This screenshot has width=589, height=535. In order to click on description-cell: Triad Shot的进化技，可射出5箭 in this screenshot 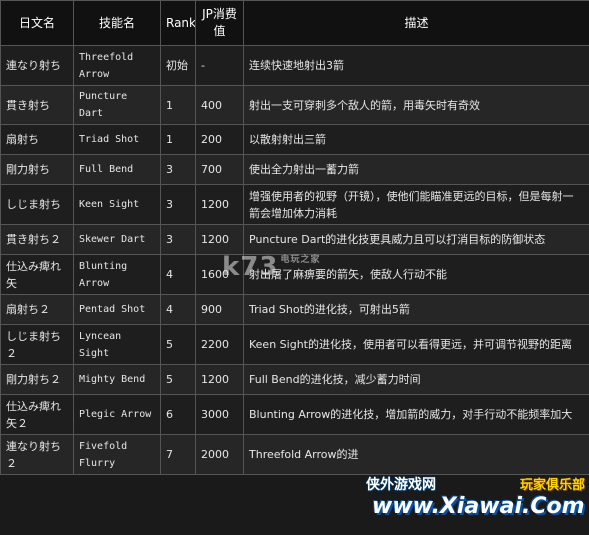, I will do `click(416, 309)`.